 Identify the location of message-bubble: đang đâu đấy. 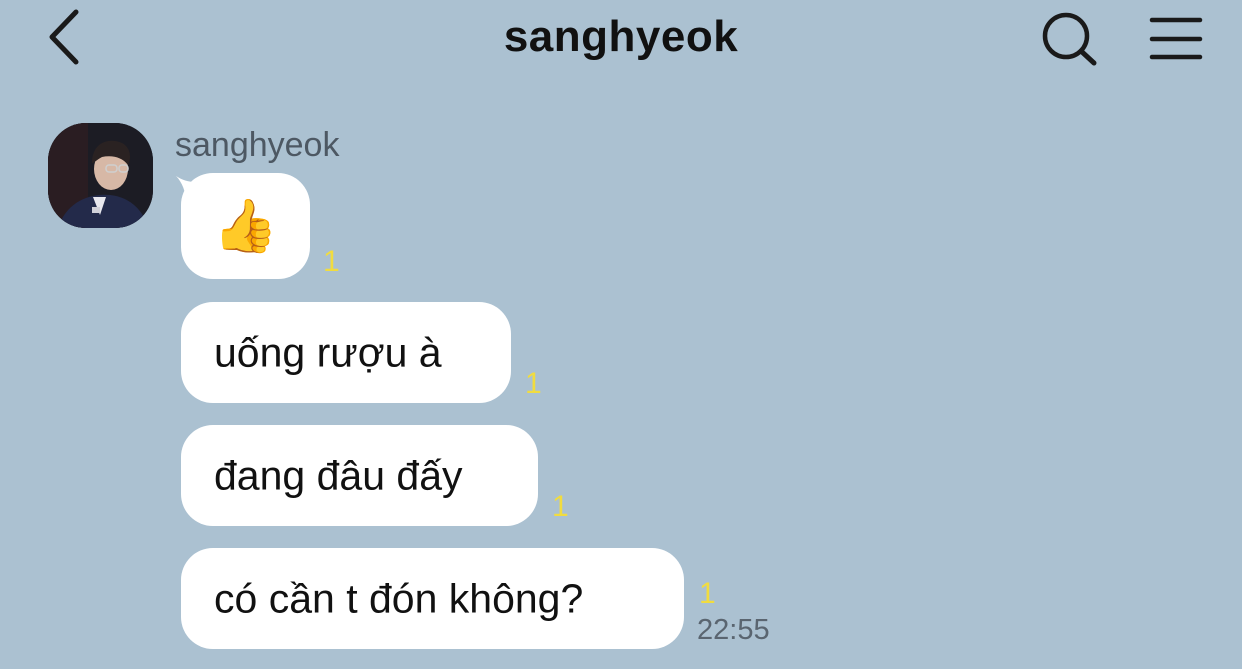
(359, 475).